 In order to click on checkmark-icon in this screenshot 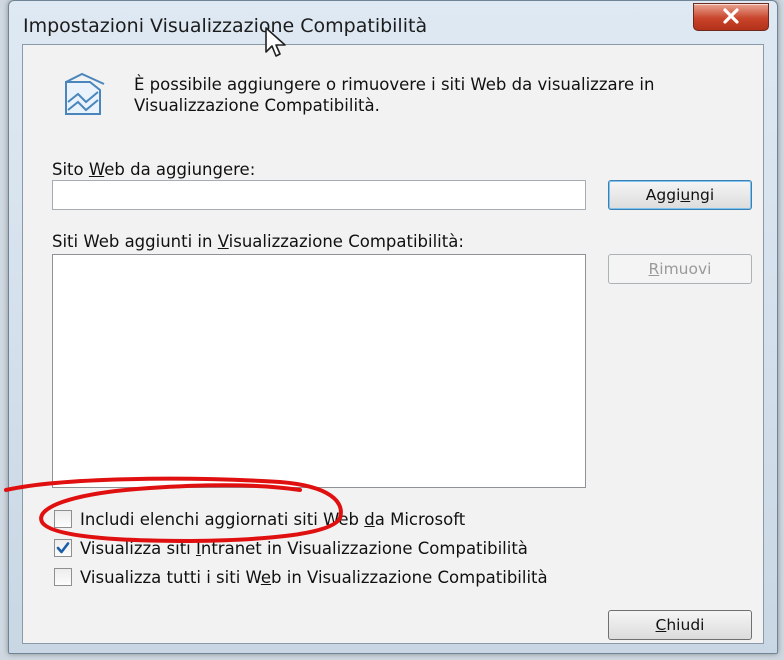, I will do `click(63, 548)`.